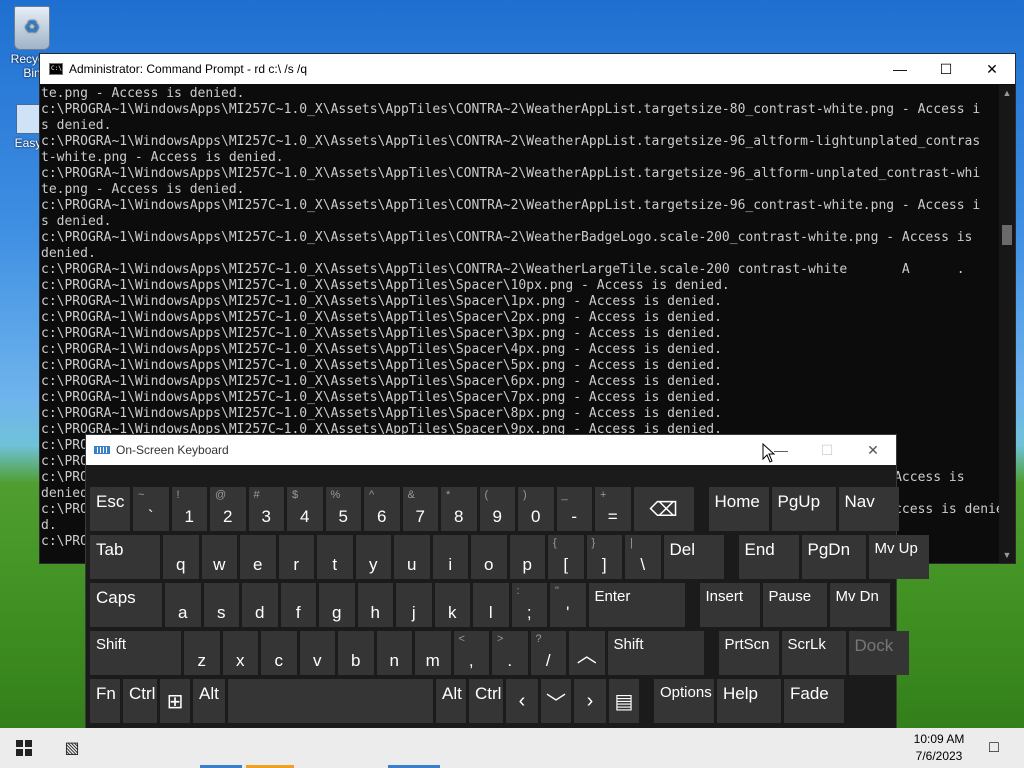 This screenshot has height=768, width=1024. Describe the element at coordinates (452, 605) in the screenshot. I see `key-k: k` at that location.